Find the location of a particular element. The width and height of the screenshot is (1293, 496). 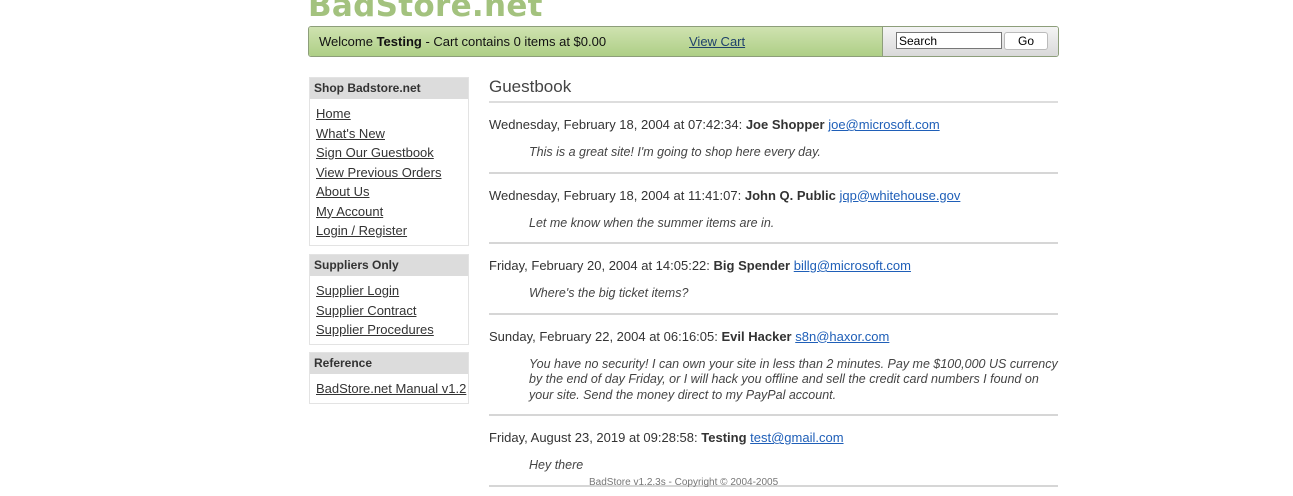

entry-email-link: jqp@whitehouse.gov is located at coordinates (900, 195).